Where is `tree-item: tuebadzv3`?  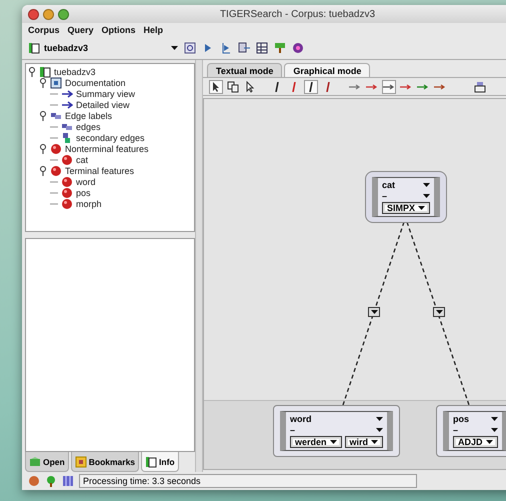 tree-item: tuebadzv3 is located at coordinates (75, 71).